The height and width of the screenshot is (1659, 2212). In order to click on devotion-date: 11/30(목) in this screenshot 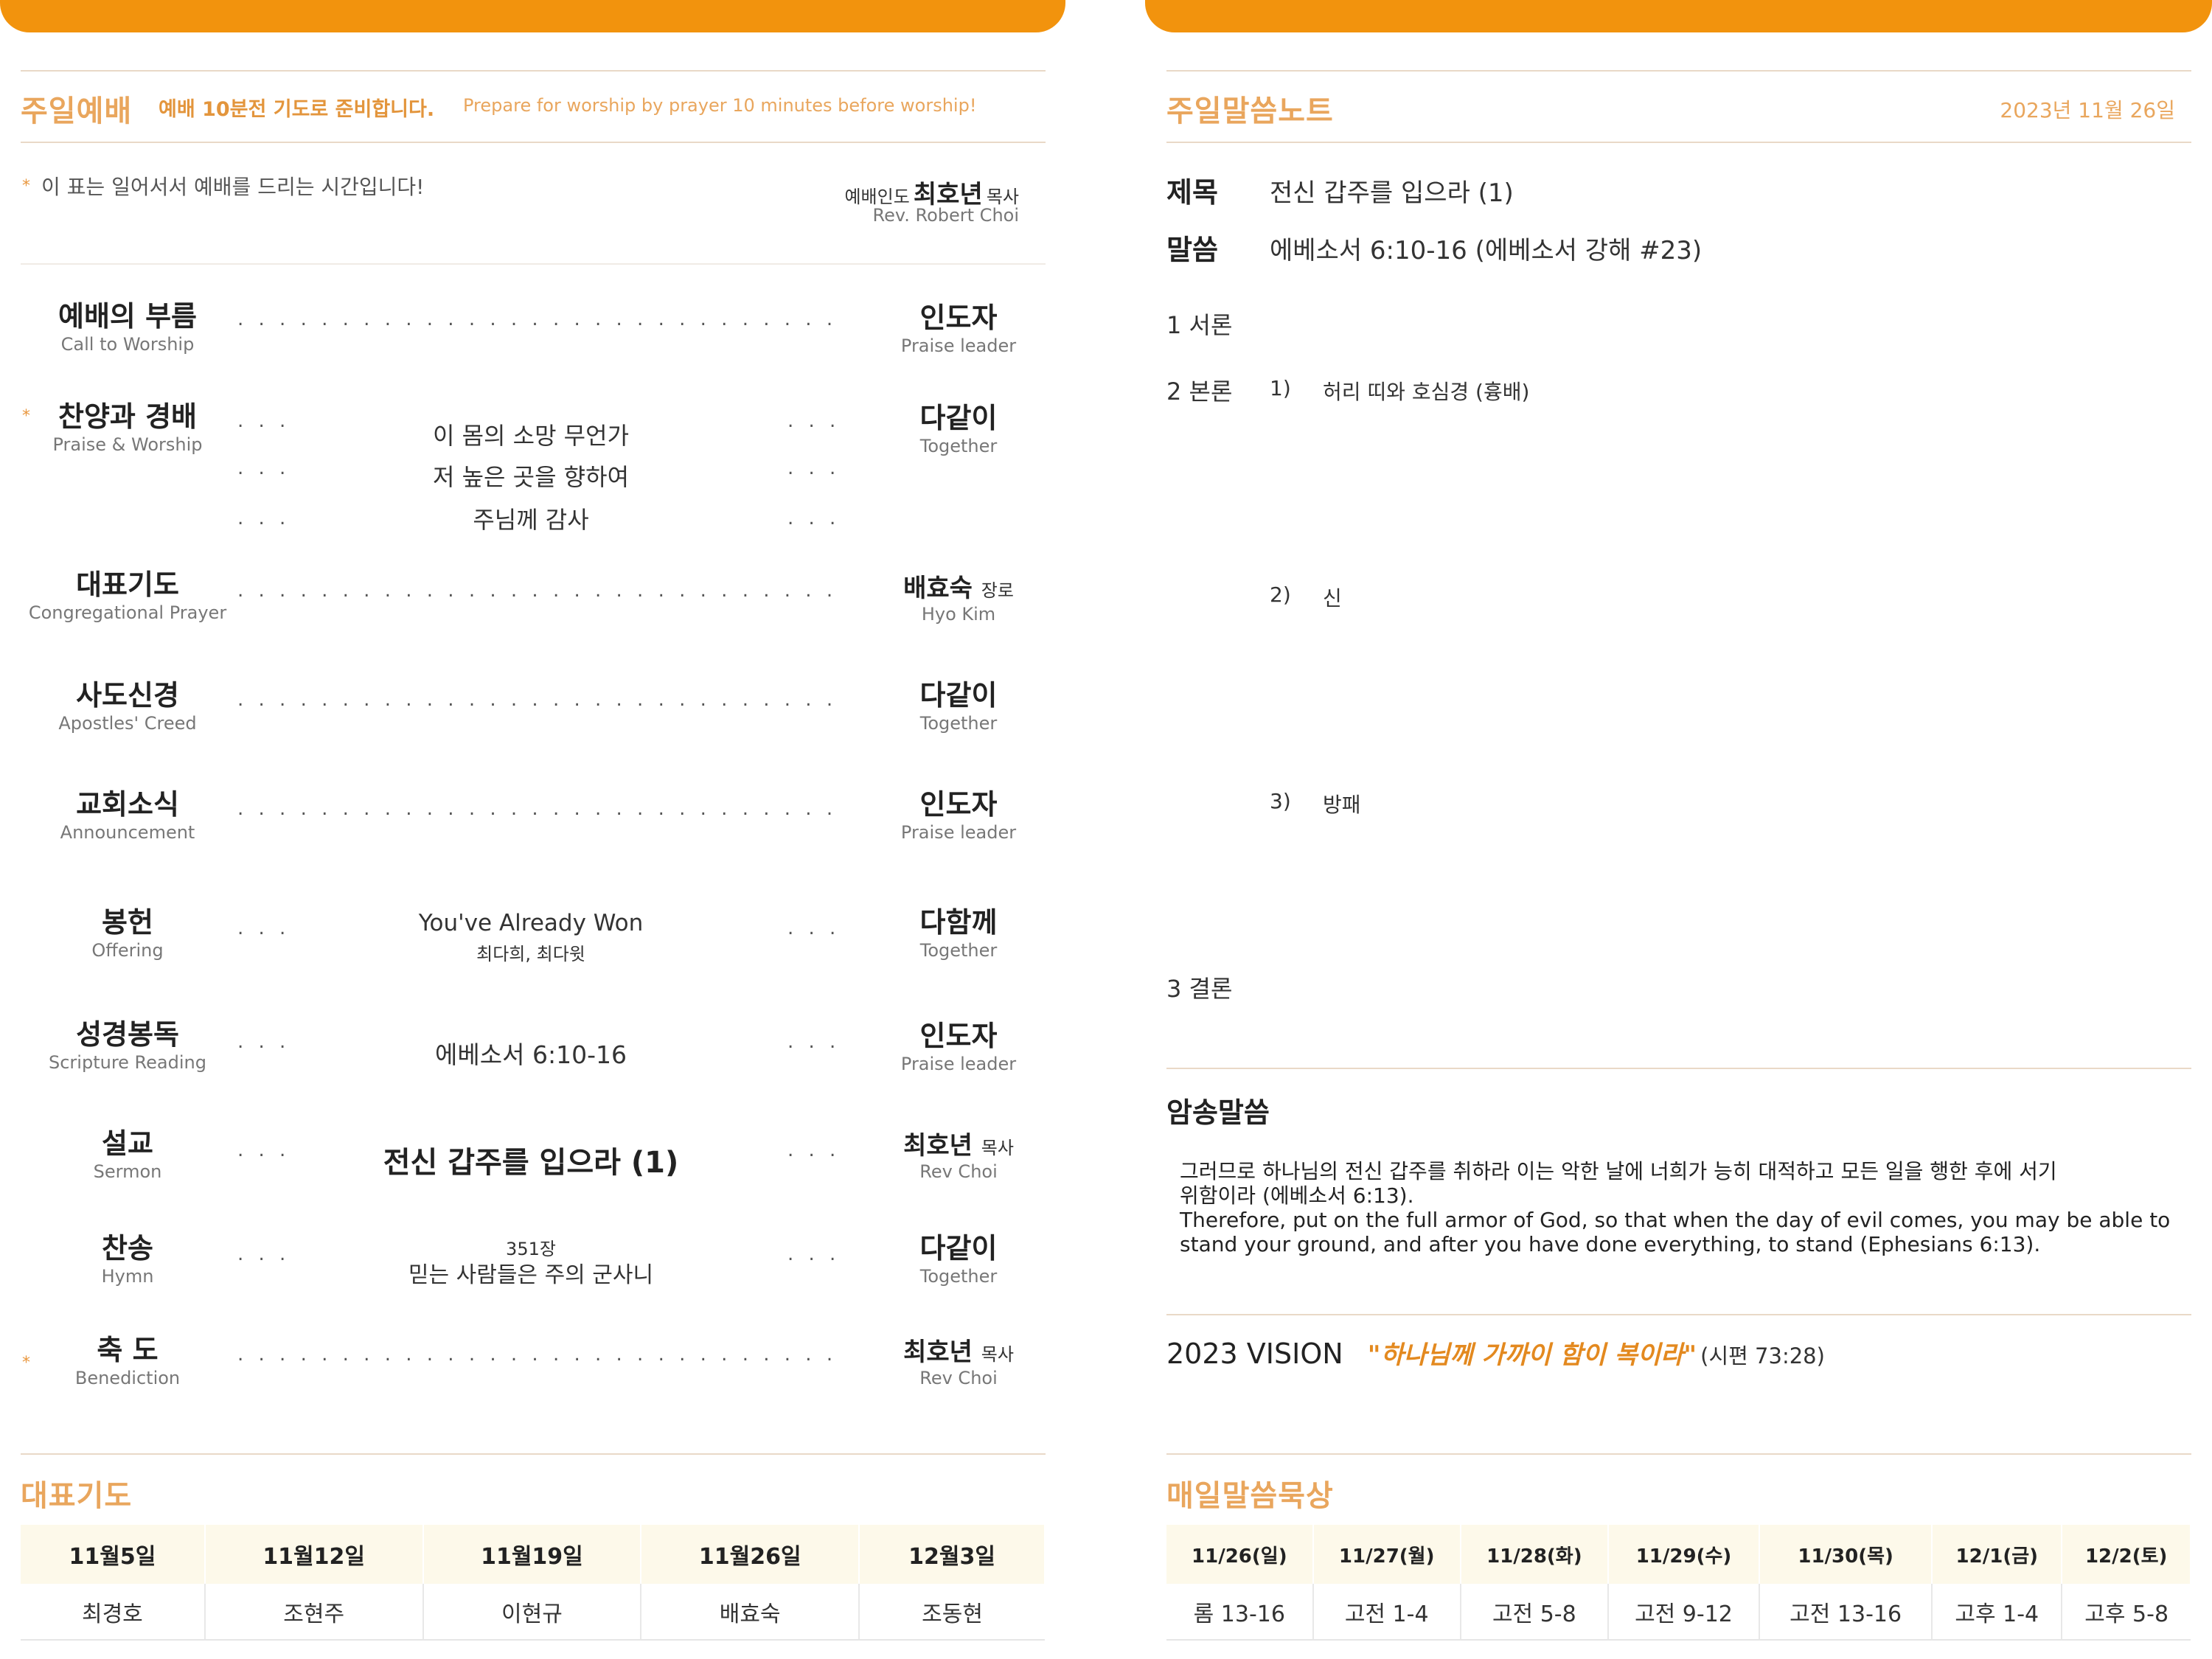, I will do `click(1846, 1554)`.